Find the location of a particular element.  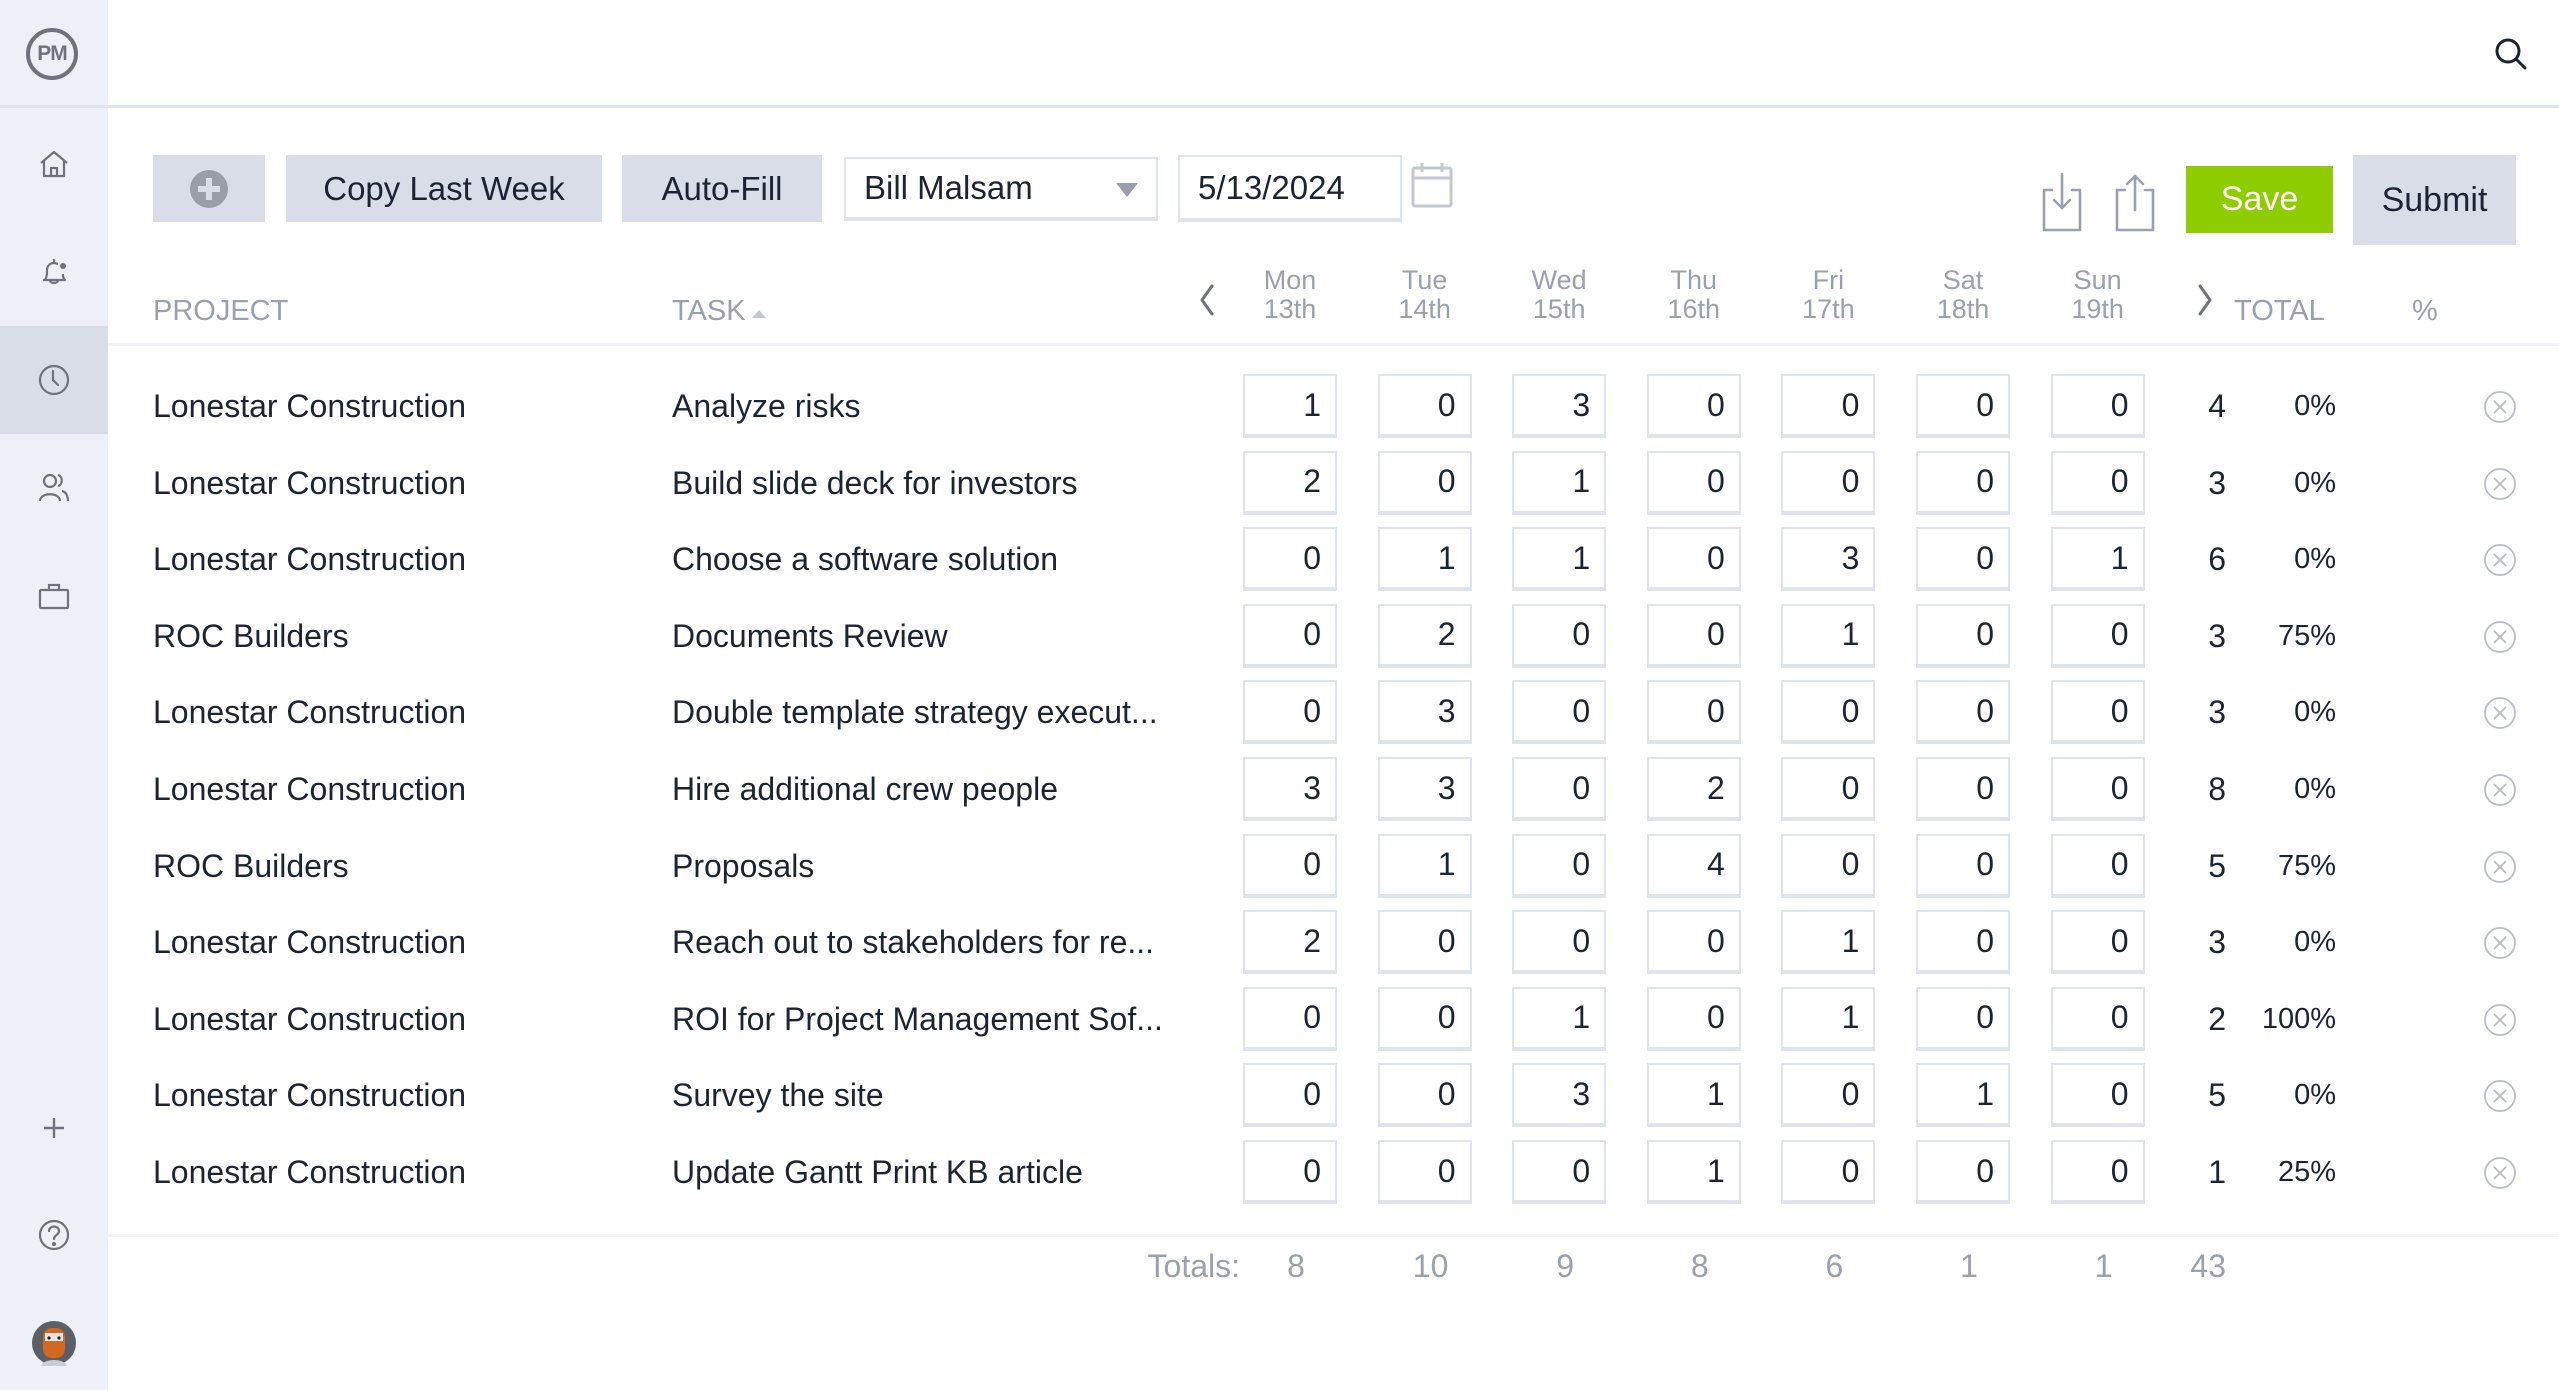

add-row-button is located at coordinates (209, 188).